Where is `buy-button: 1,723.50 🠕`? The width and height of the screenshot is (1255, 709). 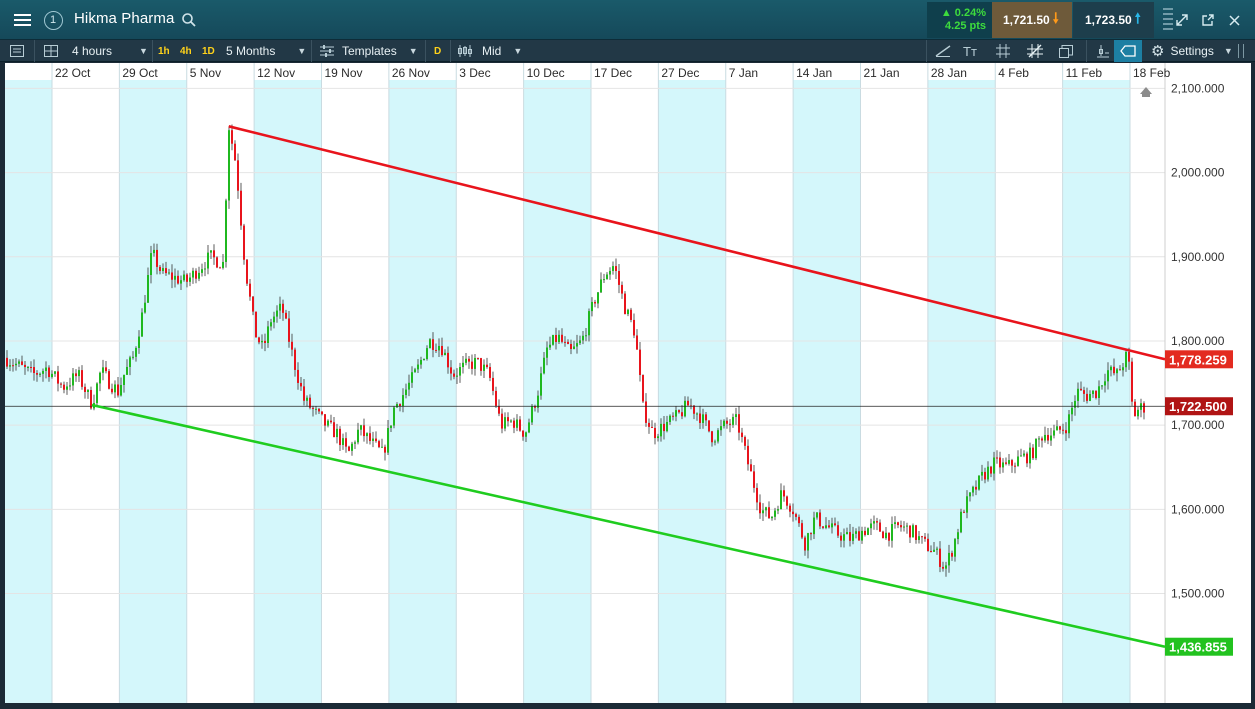
buy-button: 1,723.50 🠕 is located at coordinates (1113, 20).